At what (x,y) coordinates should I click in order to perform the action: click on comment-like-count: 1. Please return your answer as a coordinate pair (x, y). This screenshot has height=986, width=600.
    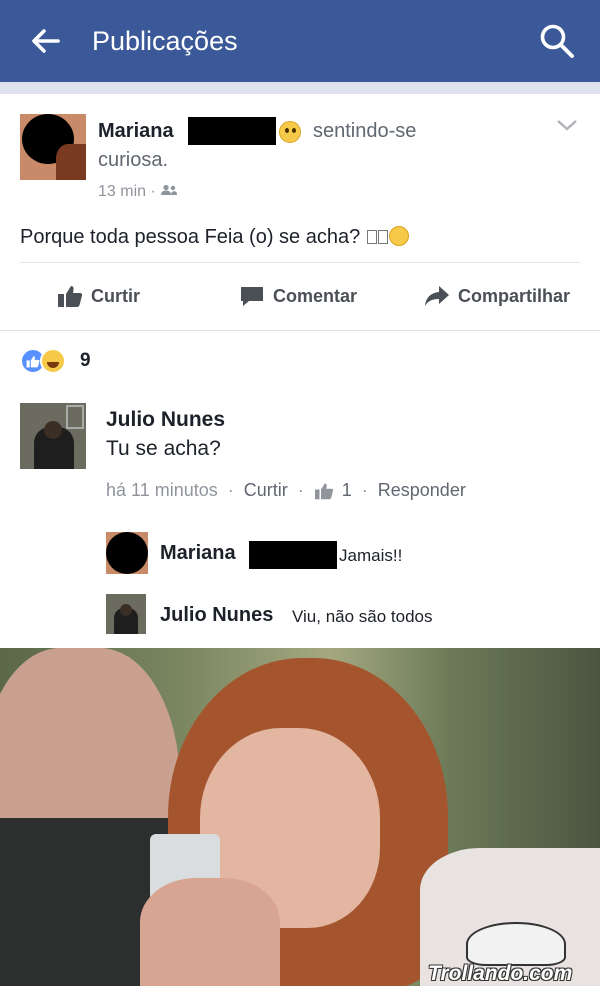
    Looking at the image, I should click on (346, 490).